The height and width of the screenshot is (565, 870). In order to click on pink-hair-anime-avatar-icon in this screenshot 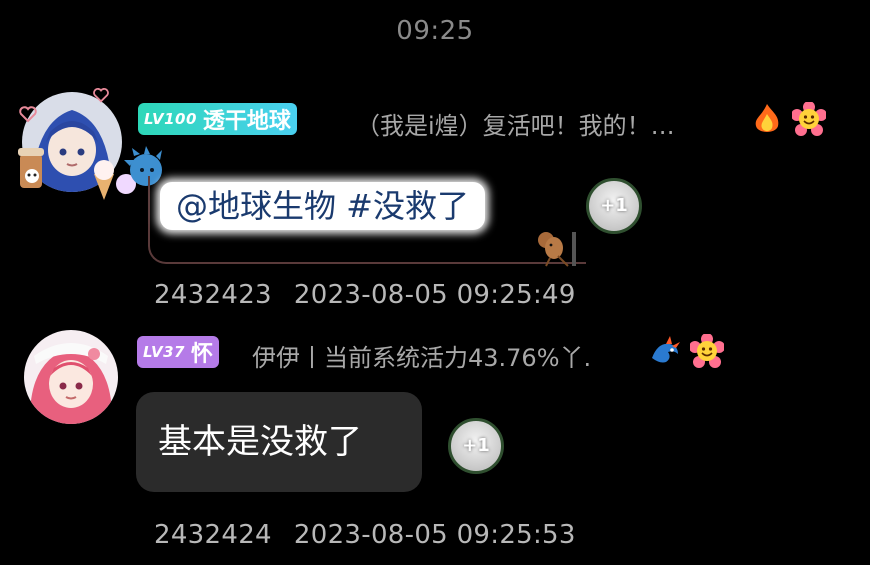, I will do `click(71, 377)`.